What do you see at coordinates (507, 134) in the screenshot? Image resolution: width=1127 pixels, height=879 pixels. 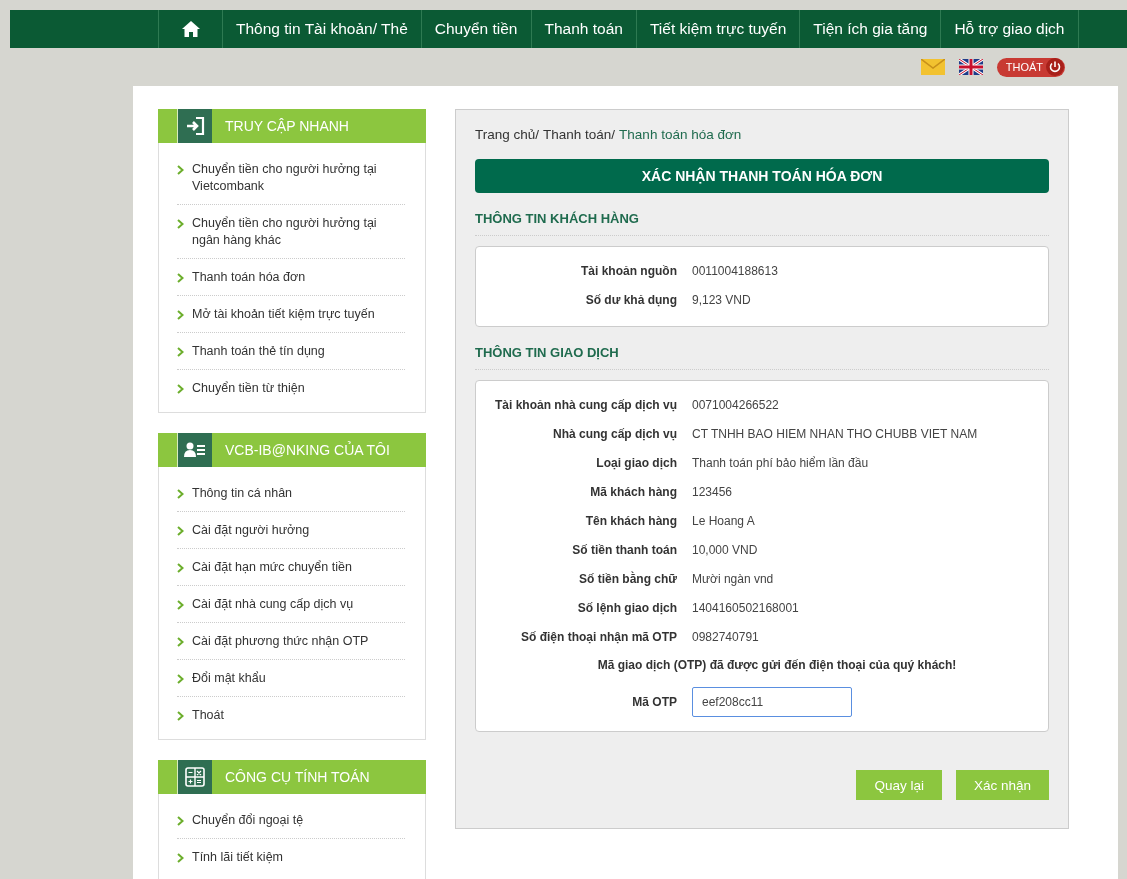 I see `breadcrumb-link: Trang chủ/` at bounding box center [507, 134].